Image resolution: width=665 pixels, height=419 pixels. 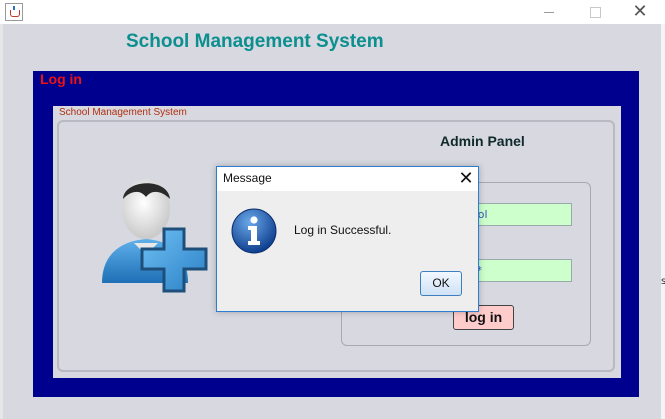 I want to click on panel-border-title: School Management System, so click(x=123, y=112).